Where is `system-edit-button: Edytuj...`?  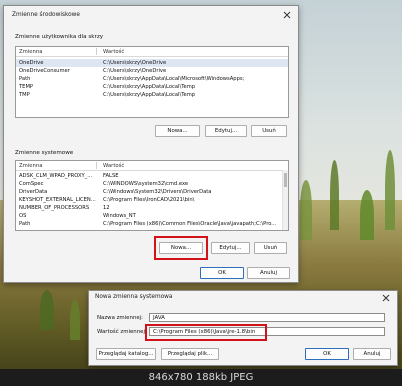
system-edit-button: Edytuj... is located at coordinates (230, 248).